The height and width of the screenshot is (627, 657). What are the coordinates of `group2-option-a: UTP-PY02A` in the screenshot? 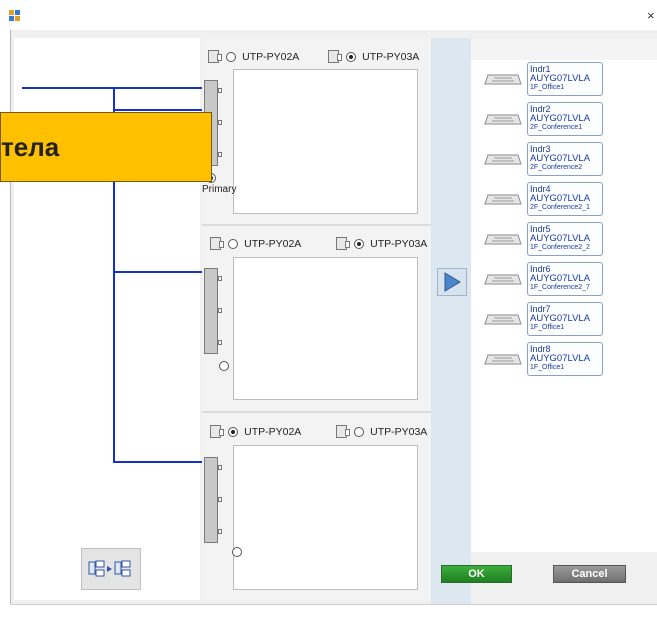 It's located at (255, 244).